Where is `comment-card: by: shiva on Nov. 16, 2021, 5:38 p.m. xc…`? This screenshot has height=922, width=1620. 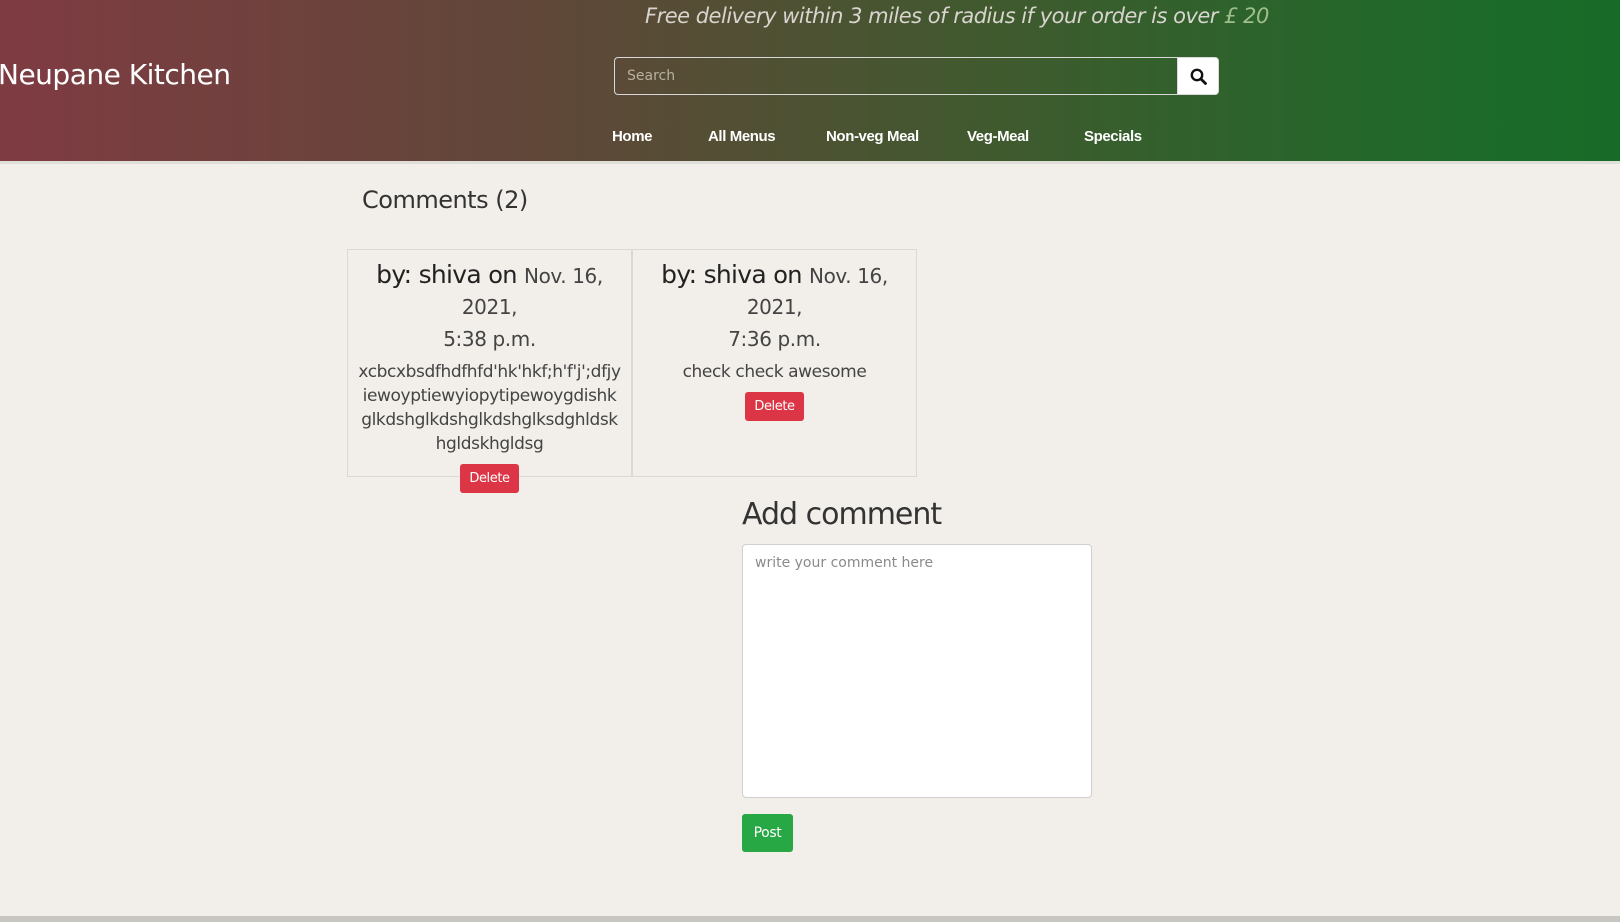
comment-card: by: shiva on Nov. 16, 2021, 5:38 p.m. xc… is located at coordinates (489, 371).